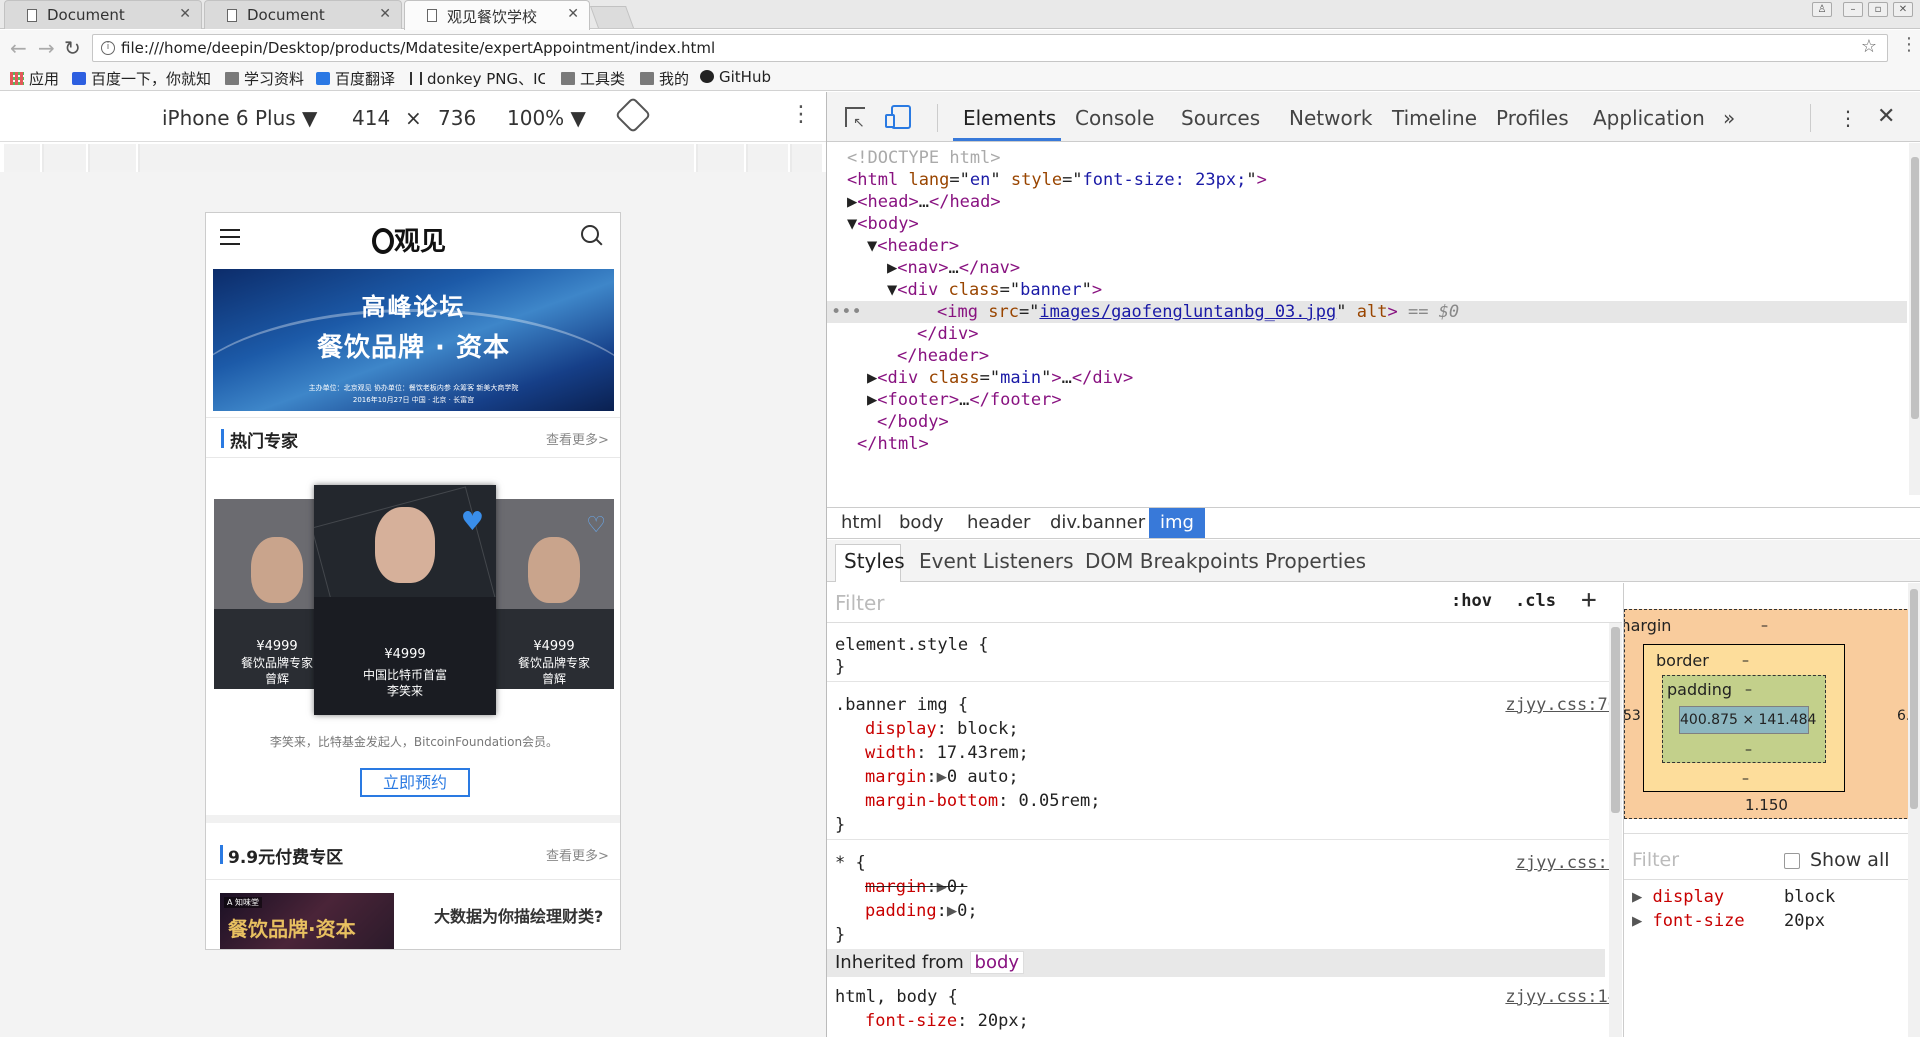  Describe the element at coordinates (916, 887) in the screenshot. I see `css-property-row-overridden: margin:▶0;` at that location.